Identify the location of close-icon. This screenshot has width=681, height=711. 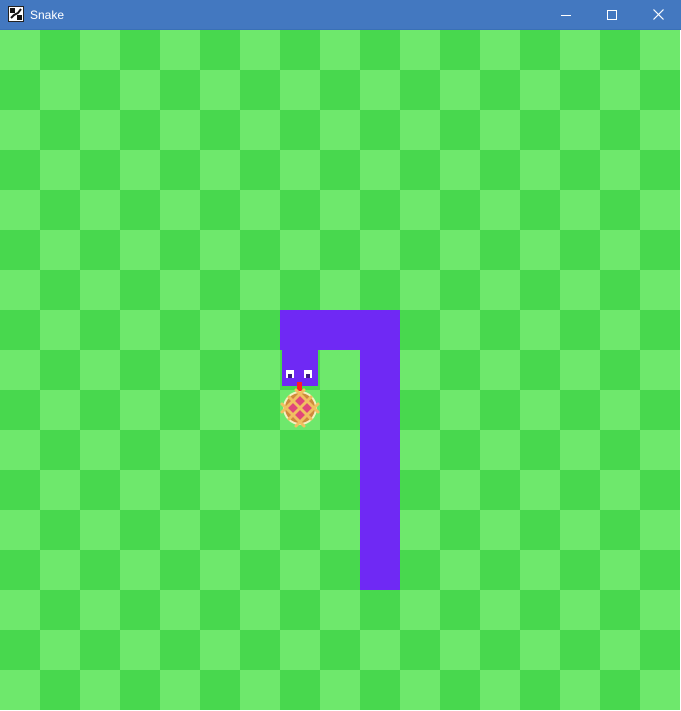
(658, 14).